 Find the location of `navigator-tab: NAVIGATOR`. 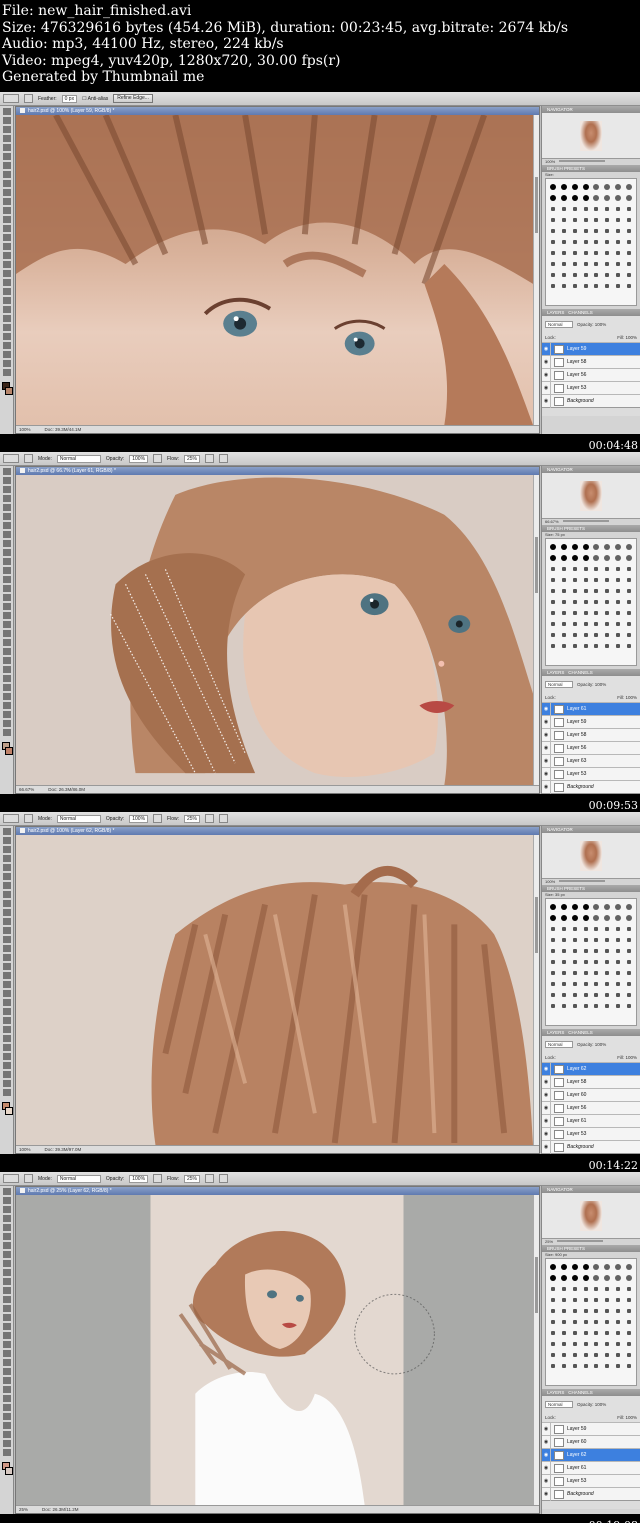

navigator-tab: NAVIGATOR is located at coordinates (591, 1189).